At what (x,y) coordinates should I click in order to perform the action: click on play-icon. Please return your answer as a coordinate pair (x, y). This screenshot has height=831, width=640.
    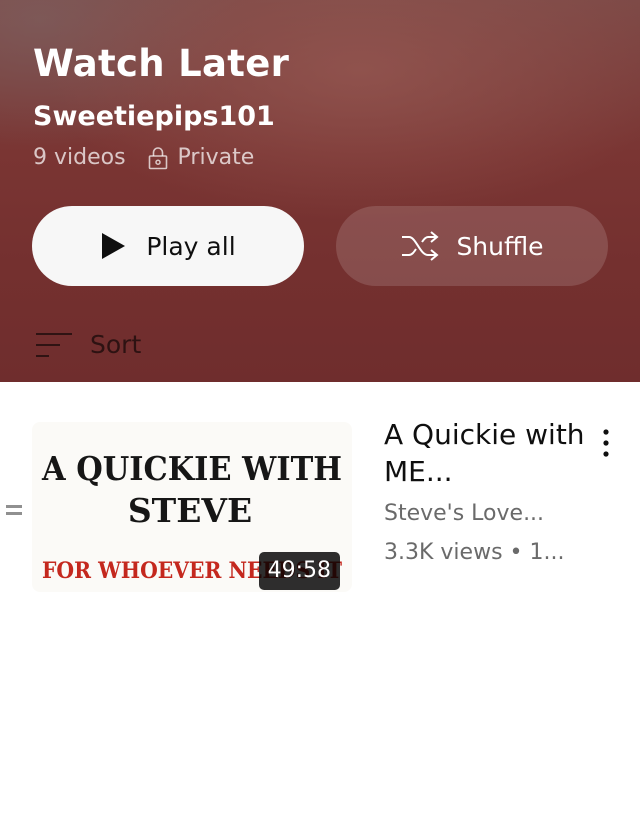
    Looking at the image, I should click on (114, 246).